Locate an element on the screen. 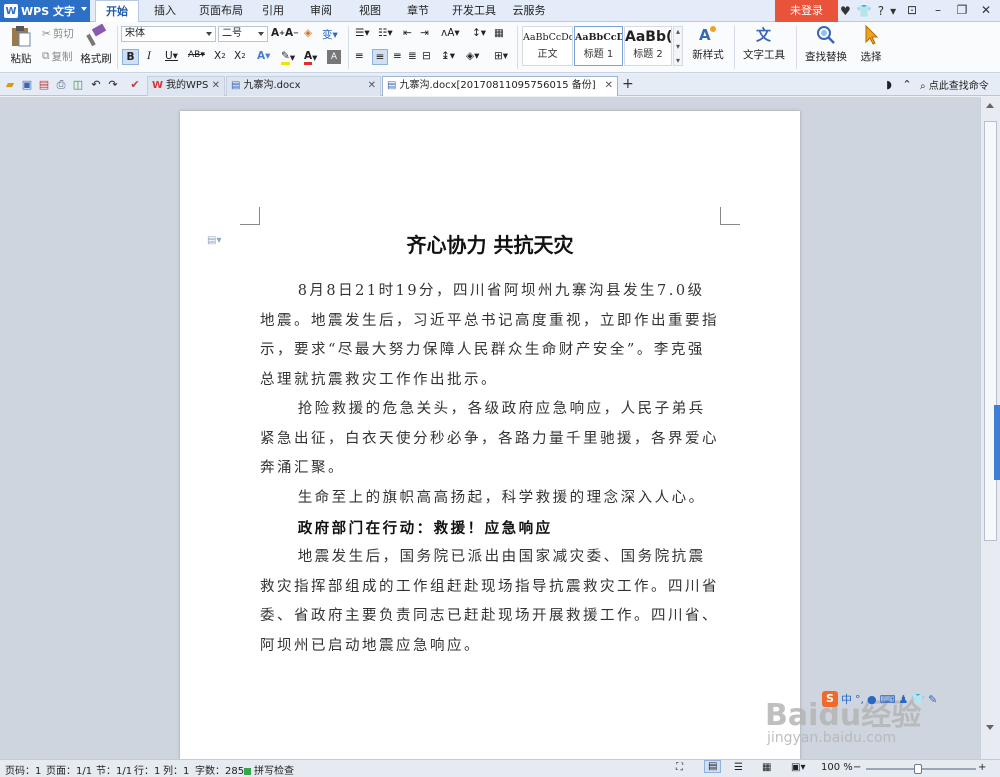 Image resolution: width=1000 pixels, height=777 pixels. close-button: ✕ is located at coordinates (986, 11).